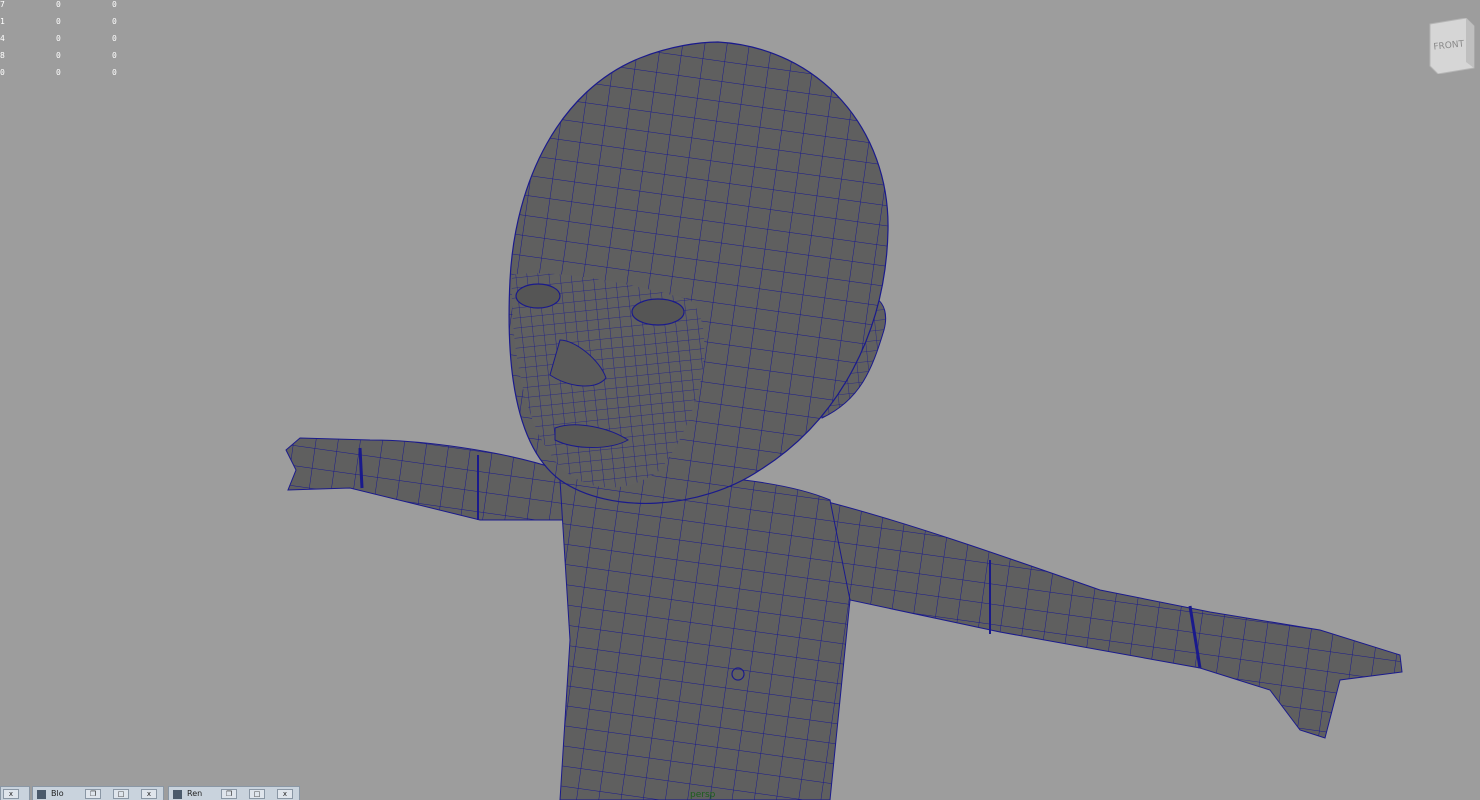 The image size is (1480, 800). I want to click on minimized-window-1: Blo ❐ □ x, so click(98, 793).